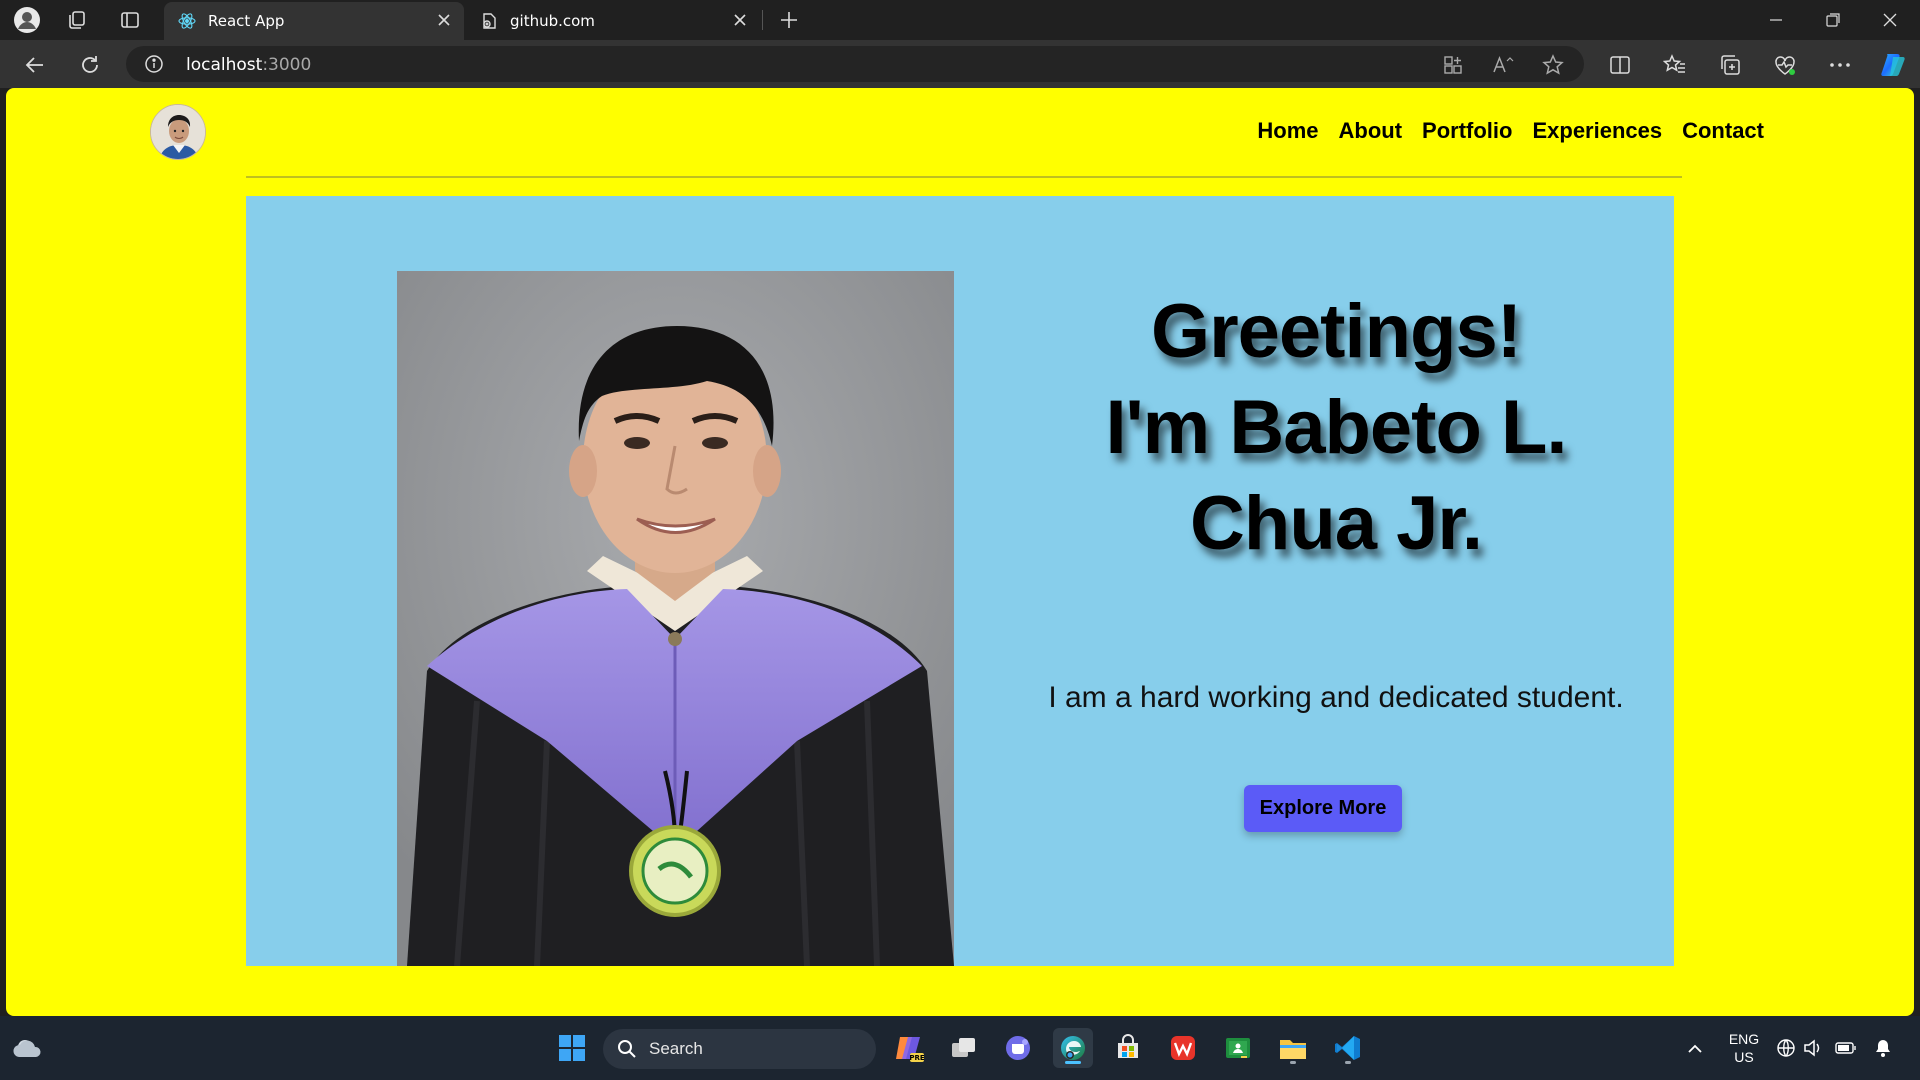  I want to click on weather-icon, so click(28, 1048).